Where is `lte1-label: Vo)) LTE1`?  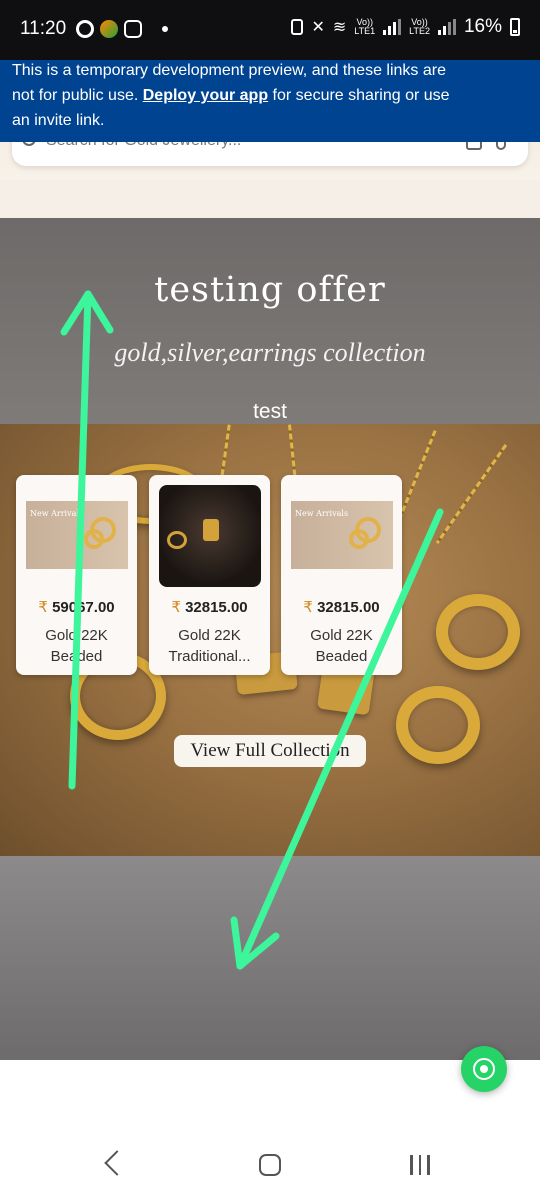
lte1-label: Vo)) LTE1 is located at coordinates (364, 27).